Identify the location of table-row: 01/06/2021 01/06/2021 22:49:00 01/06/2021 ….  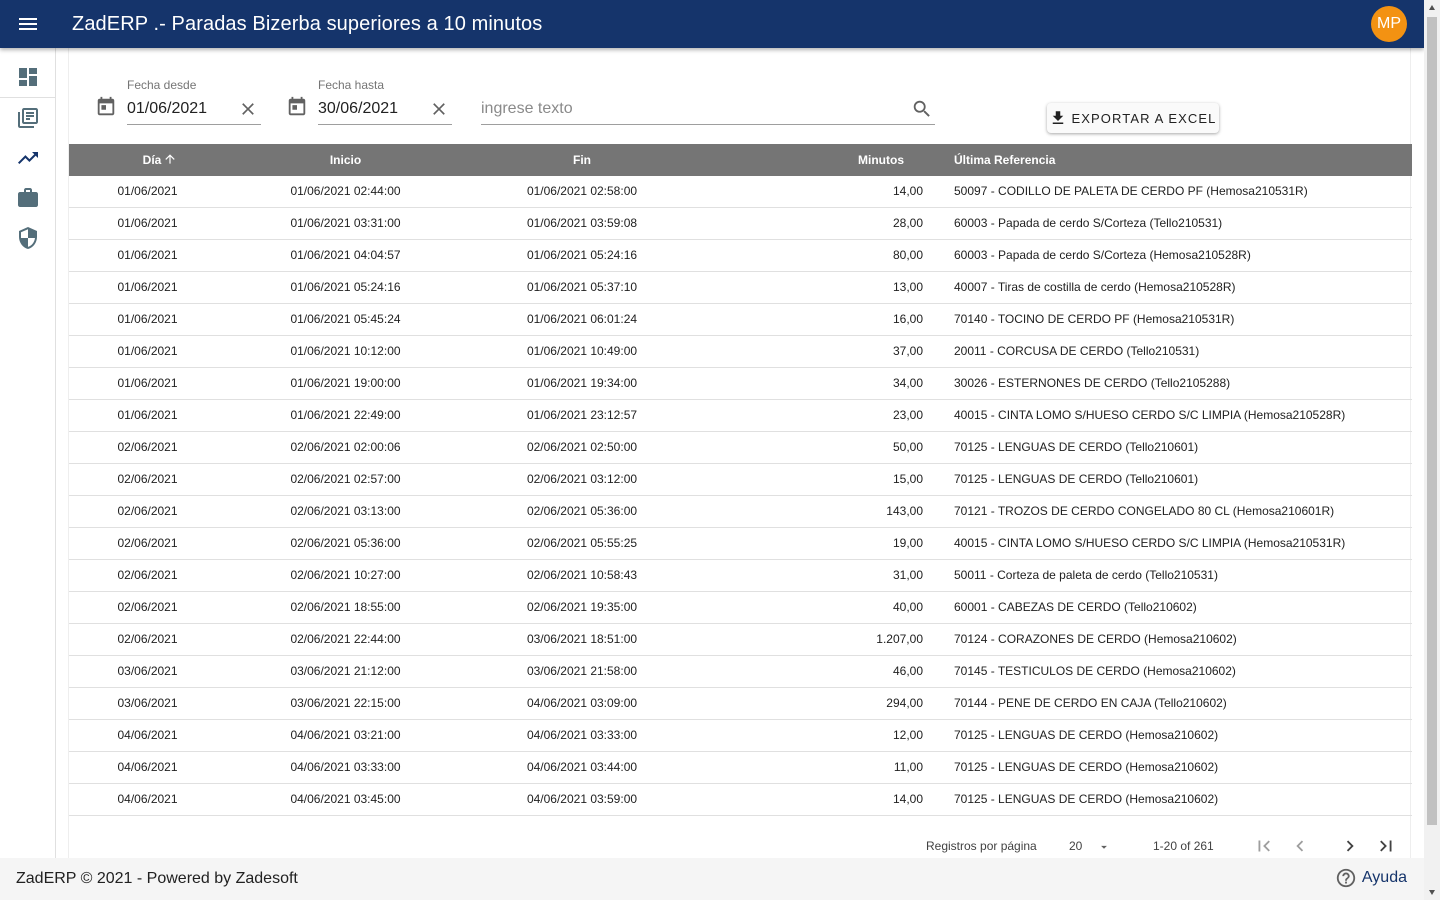
(740, 416).